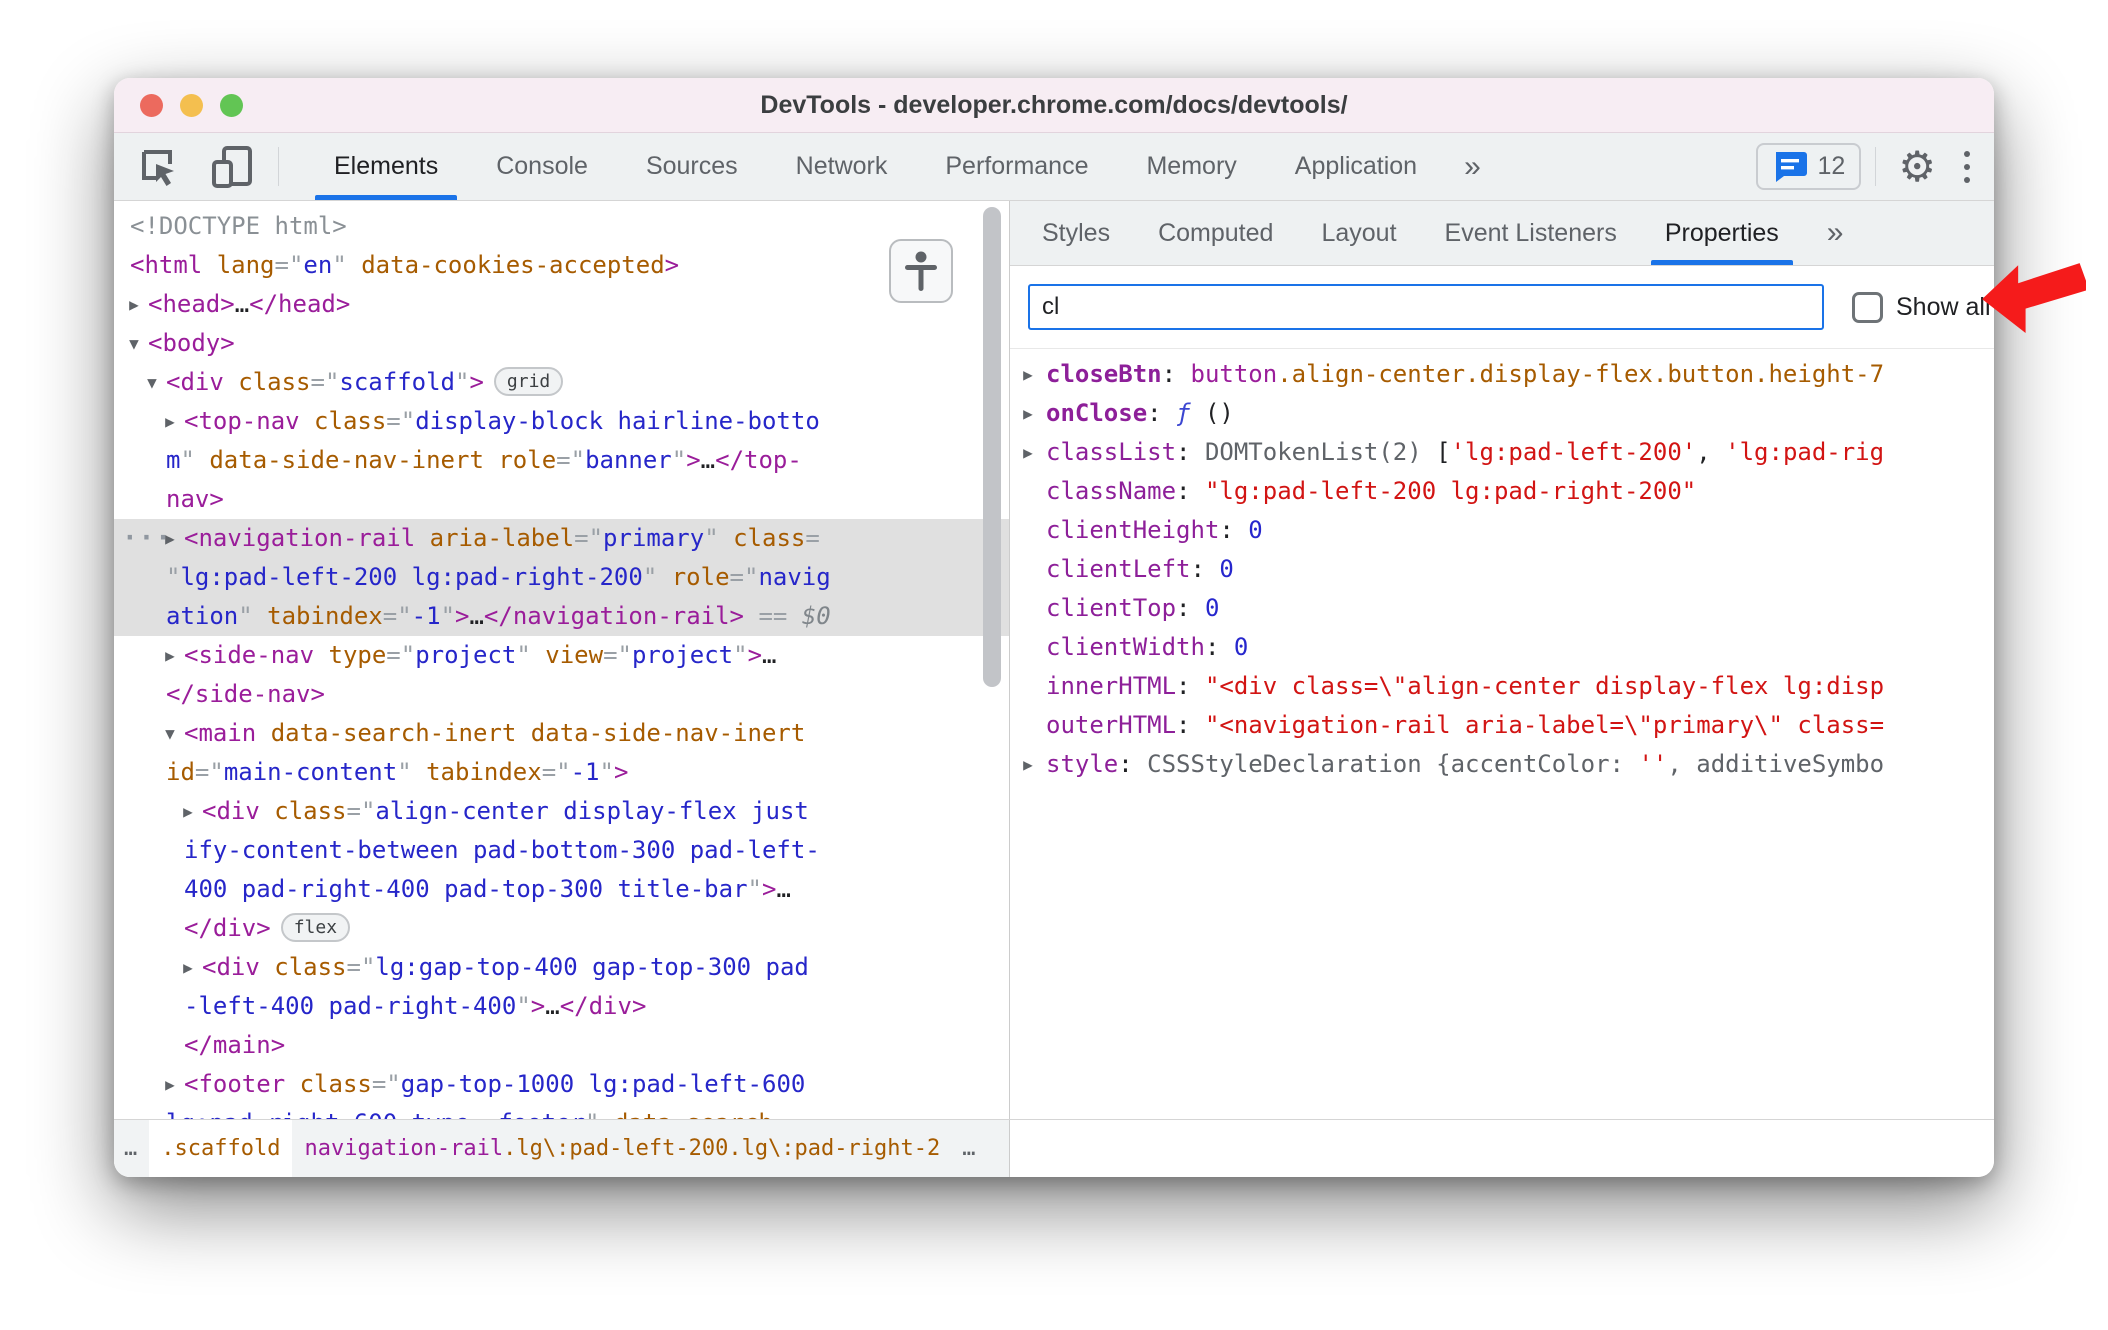 The width and height of the screenshot is (2108, 1330). What do you see at coordinates (561, 265) in the screenshot?
I see `dom-tree-line: <html lang="en" data-cookies-accepted>` at bounding box center [561, 265].